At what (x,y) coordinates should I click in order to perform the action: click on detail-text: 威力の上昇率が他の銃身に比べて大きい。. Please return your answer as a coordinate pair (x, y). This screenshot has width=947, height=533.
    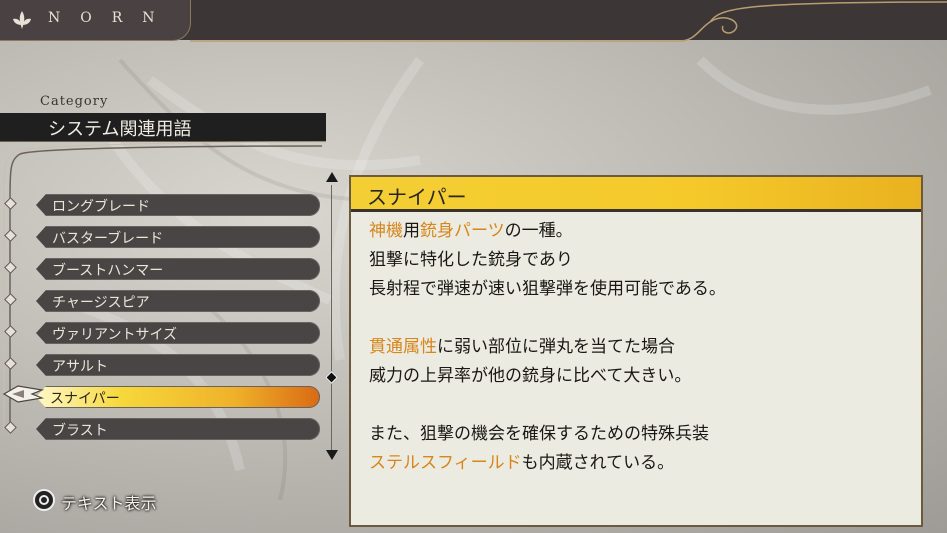
    Looking at the image, I should click on (530, 376).